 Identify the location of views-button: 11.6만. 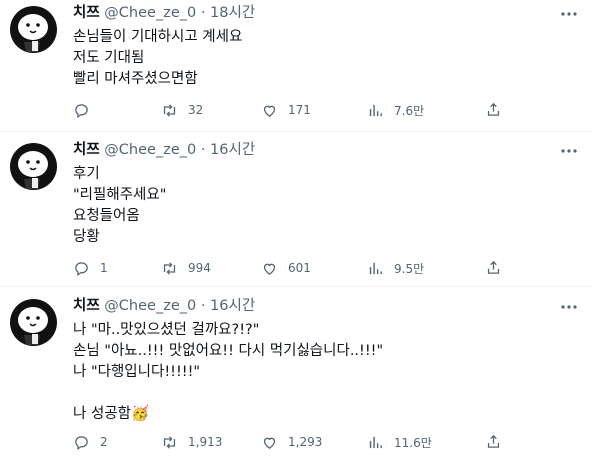
(399, 442).